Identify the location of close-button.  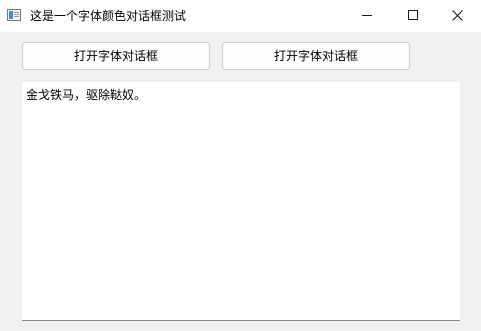
(458, 16).